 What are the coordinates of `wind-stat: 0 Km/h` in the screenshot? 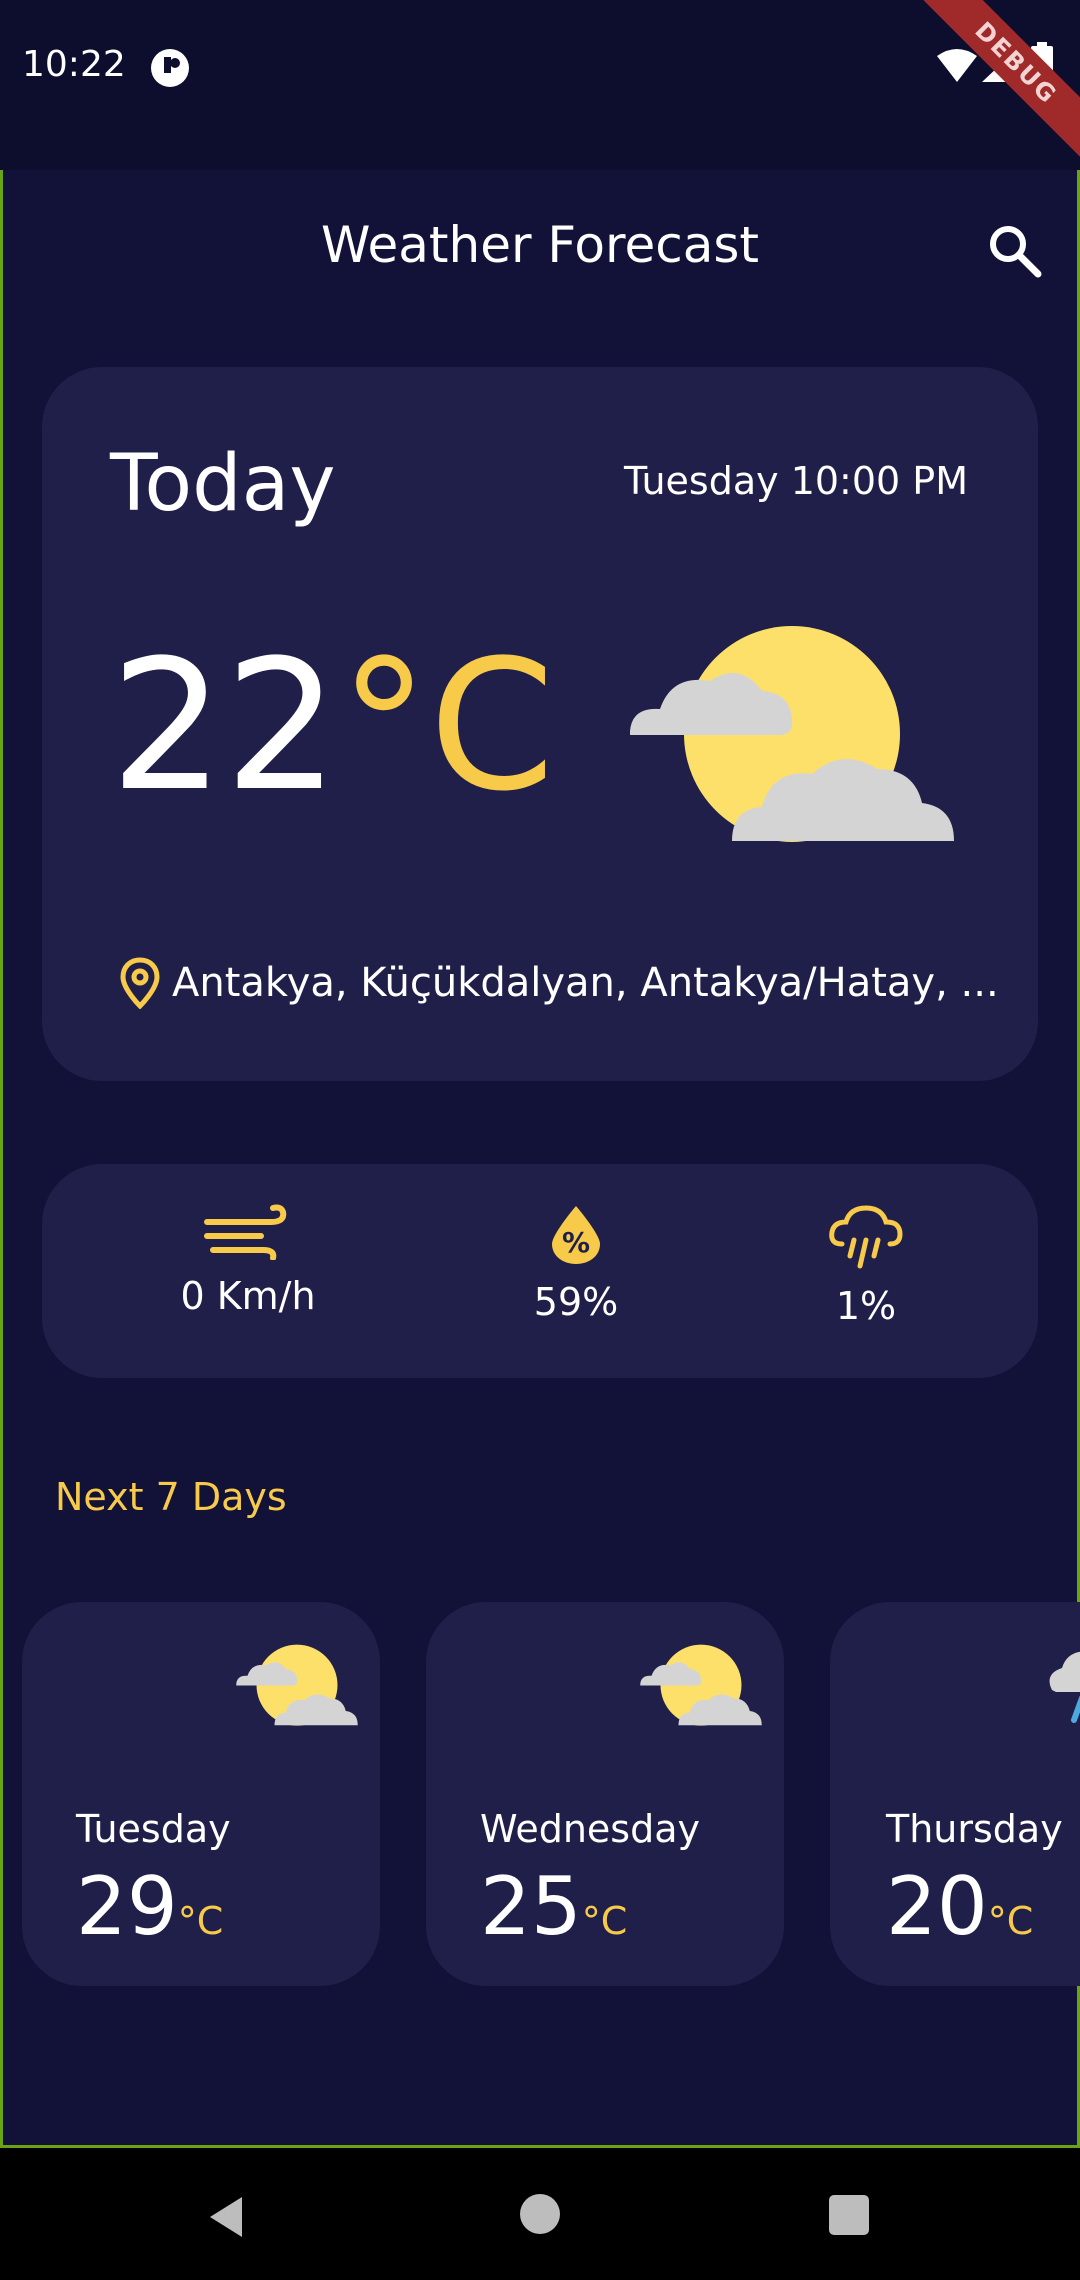 It's located at (248, 1261).